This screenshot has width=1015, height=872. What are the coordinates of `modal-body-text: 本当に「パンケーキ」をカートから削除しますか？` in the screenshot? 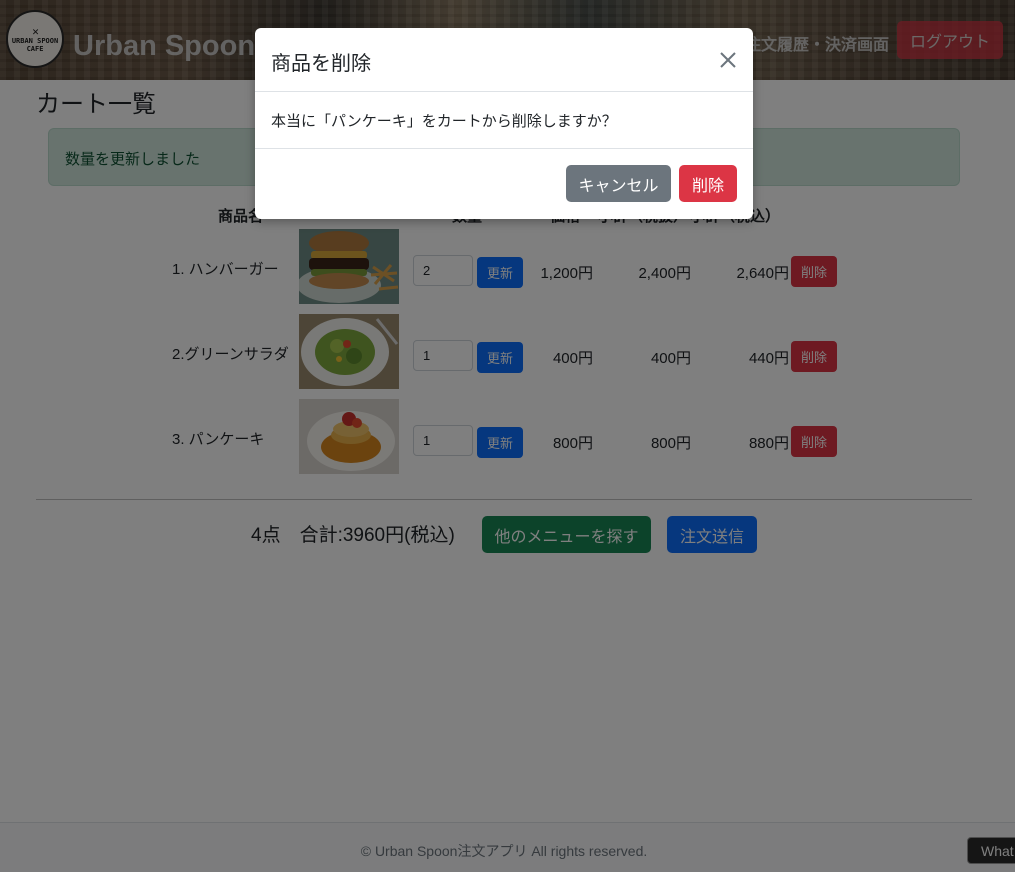 It's located at (444, 121).